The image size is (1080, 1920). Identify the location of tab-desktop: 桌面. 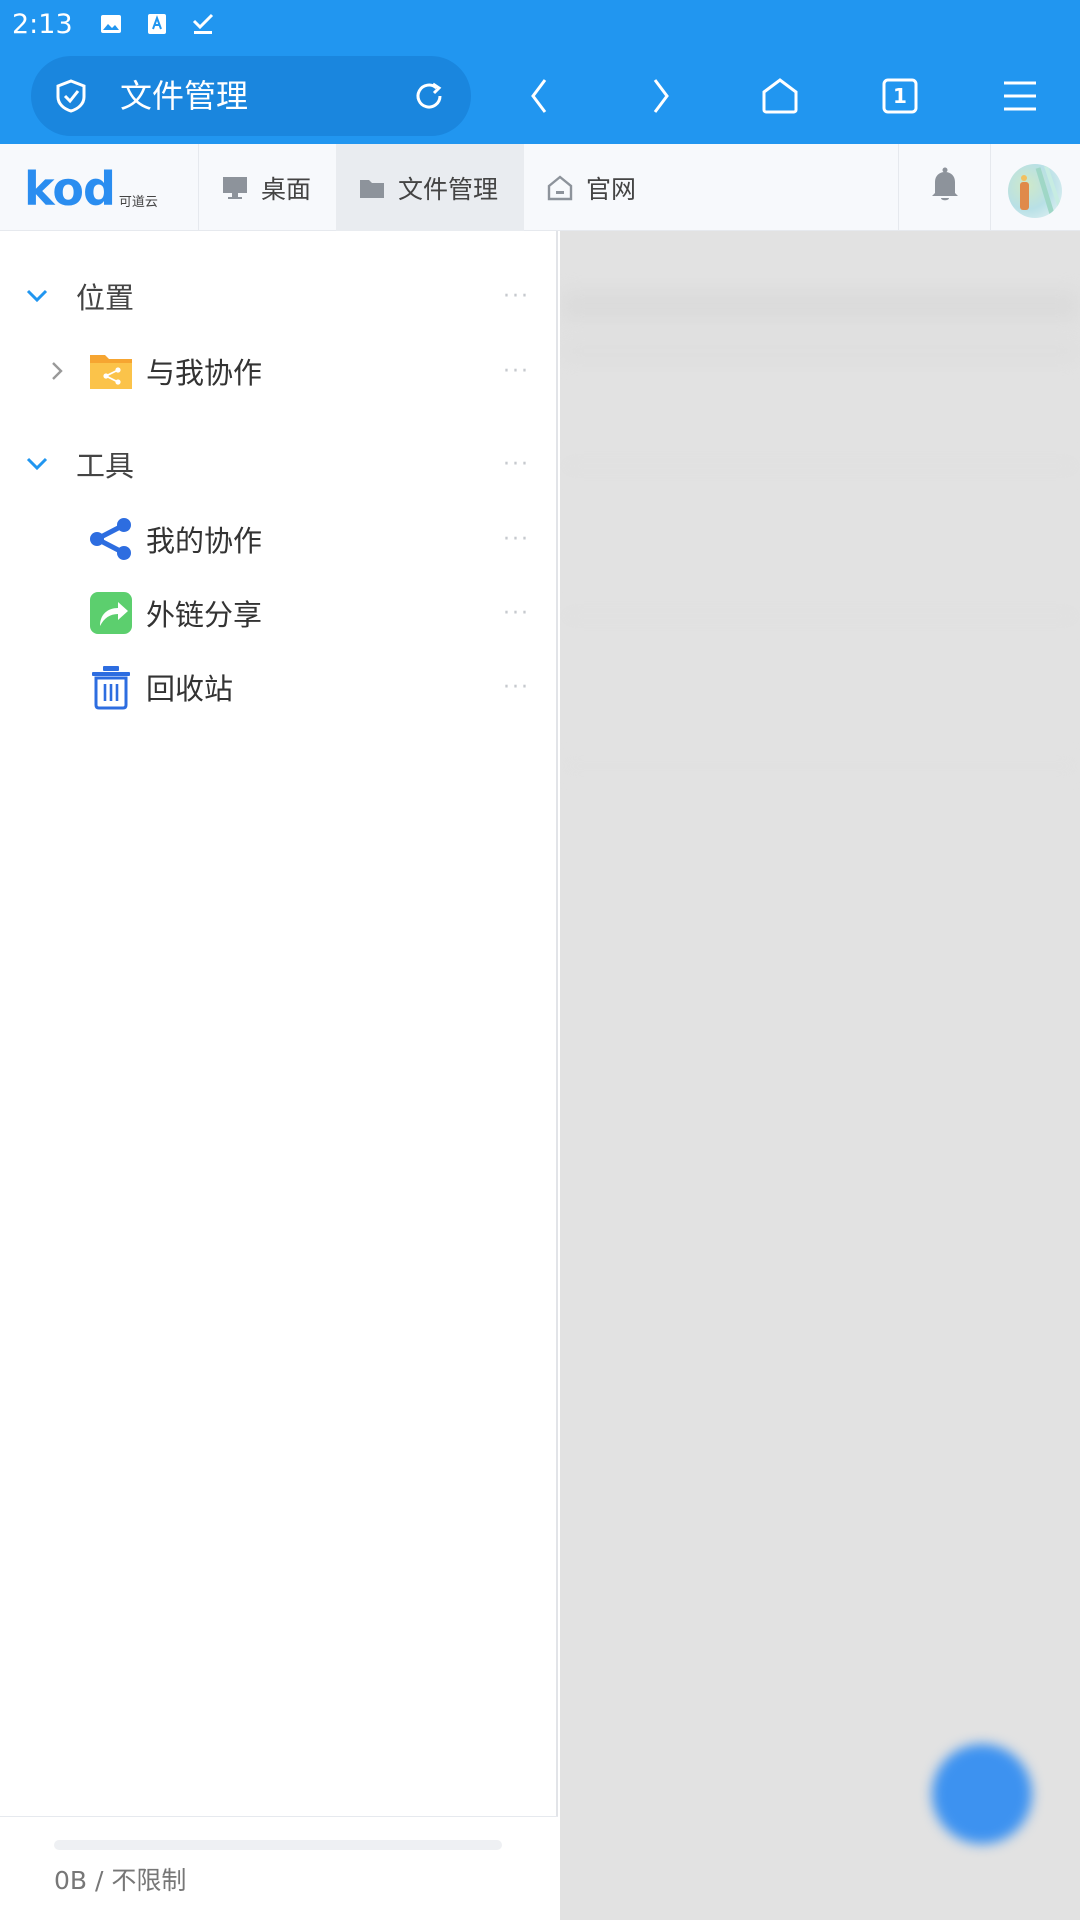
(267, 187).